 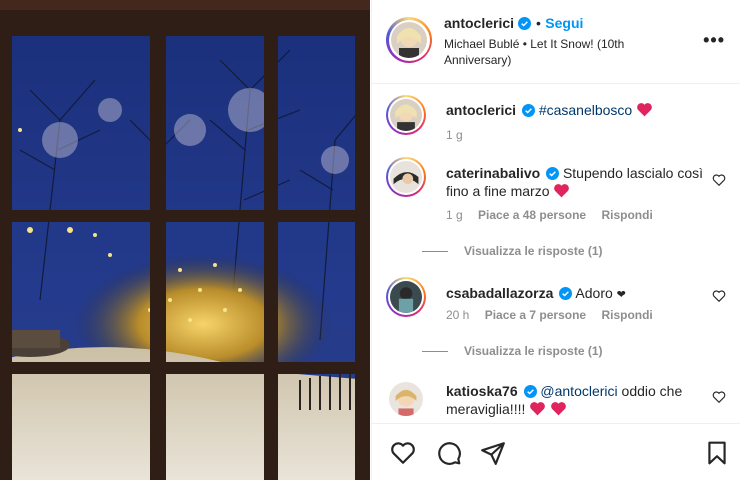 I want to click on hashtag-link: #casanelbosco, so click(x=585, y=110).